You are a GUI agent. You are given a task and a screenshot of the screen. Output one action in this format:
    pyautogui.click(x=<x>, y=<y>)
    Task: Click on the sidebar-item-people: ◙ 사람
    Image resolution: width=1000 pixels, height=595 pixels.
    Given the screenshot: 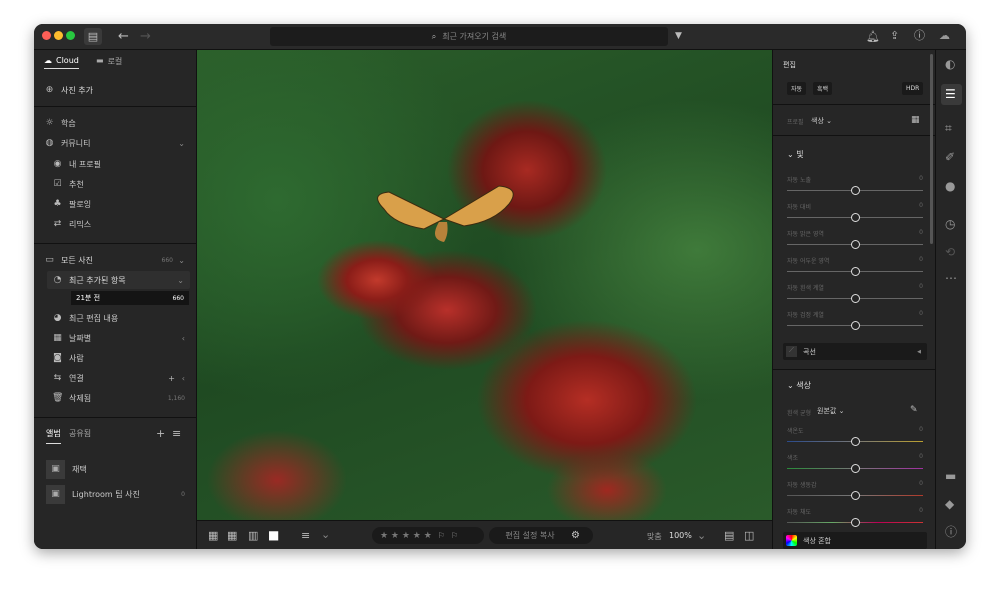 What is the action you would take?
    pyautogui.click(x=115, y=358)
    